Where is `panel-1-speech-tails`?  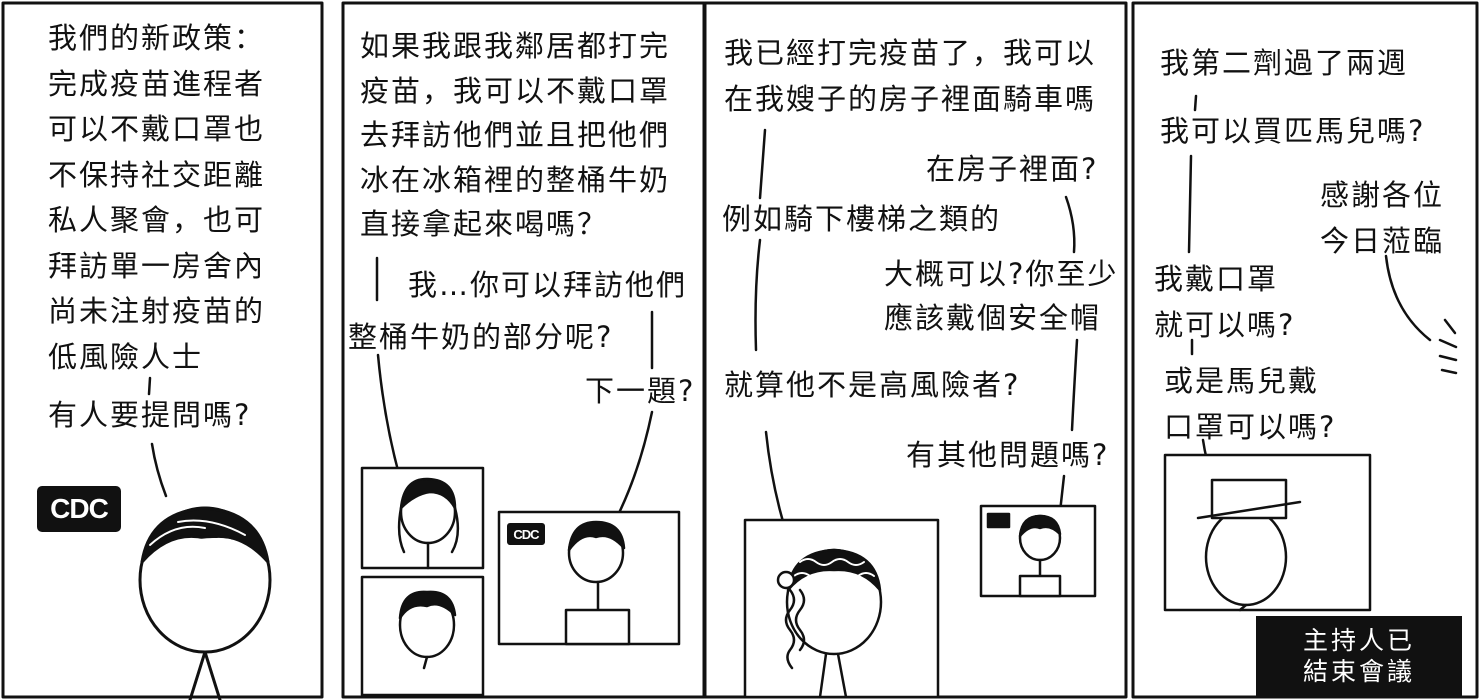 panel-1-speech-tails is located at coordinates (157, 437).